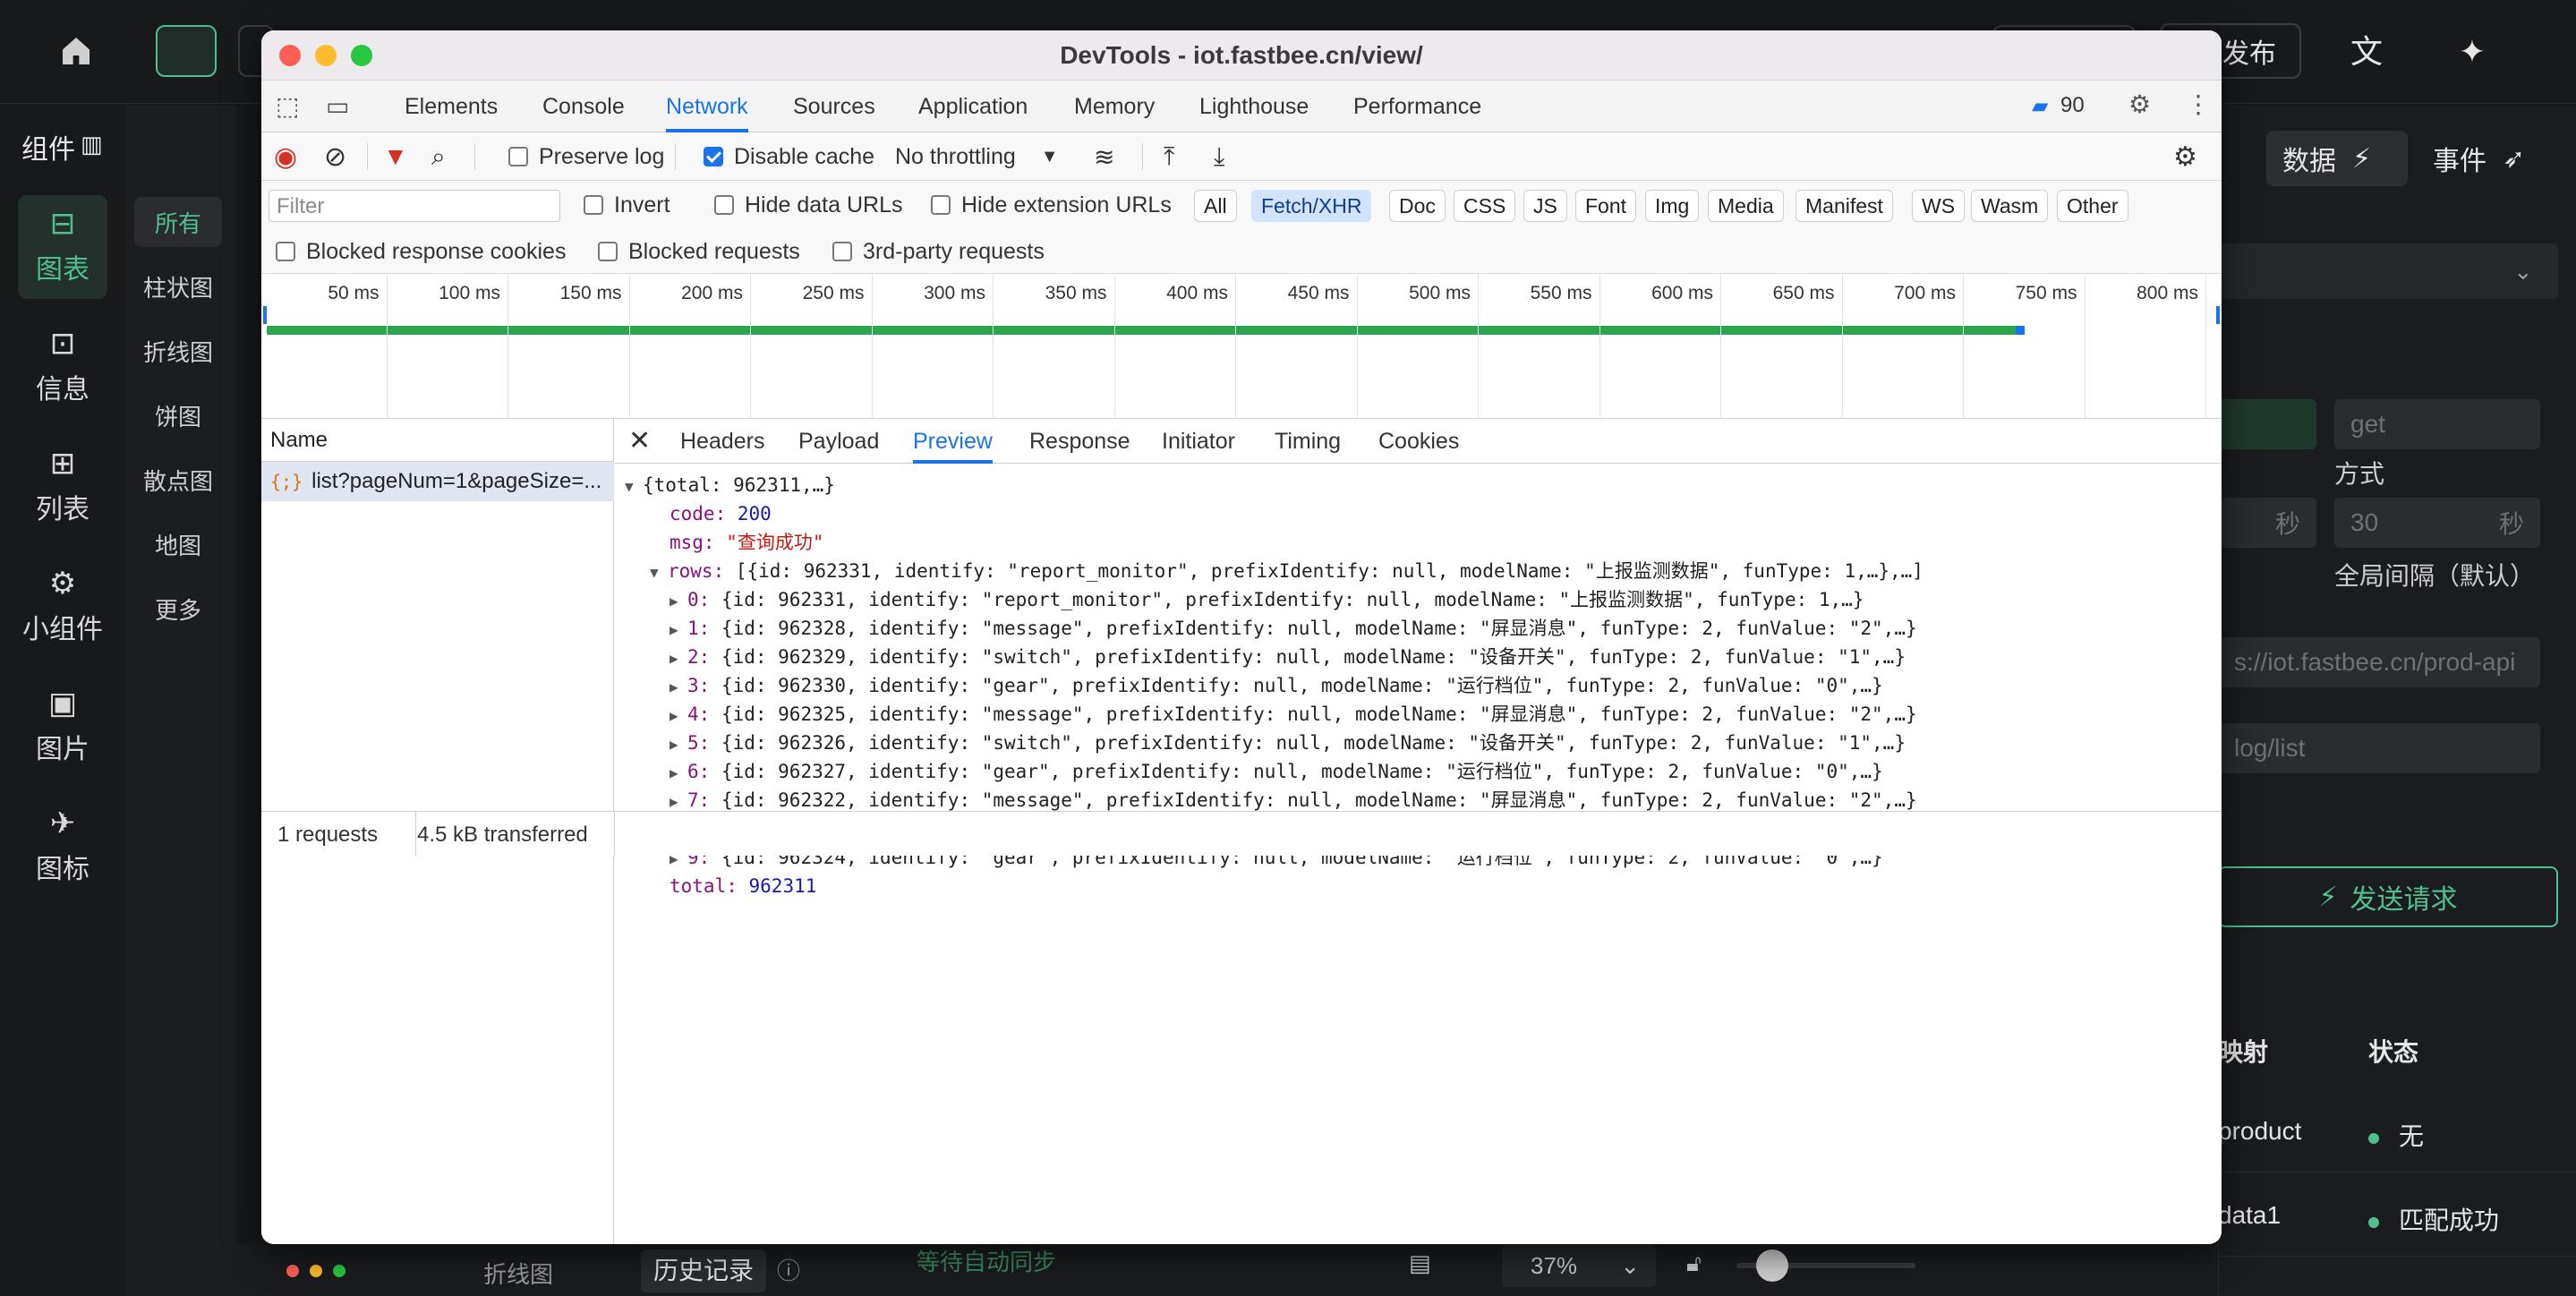 This screenshot has height=1296, width=2576. I want to click on api-url-input: s://iot.fastbee.cn/prod-api, so click(2379, 662).